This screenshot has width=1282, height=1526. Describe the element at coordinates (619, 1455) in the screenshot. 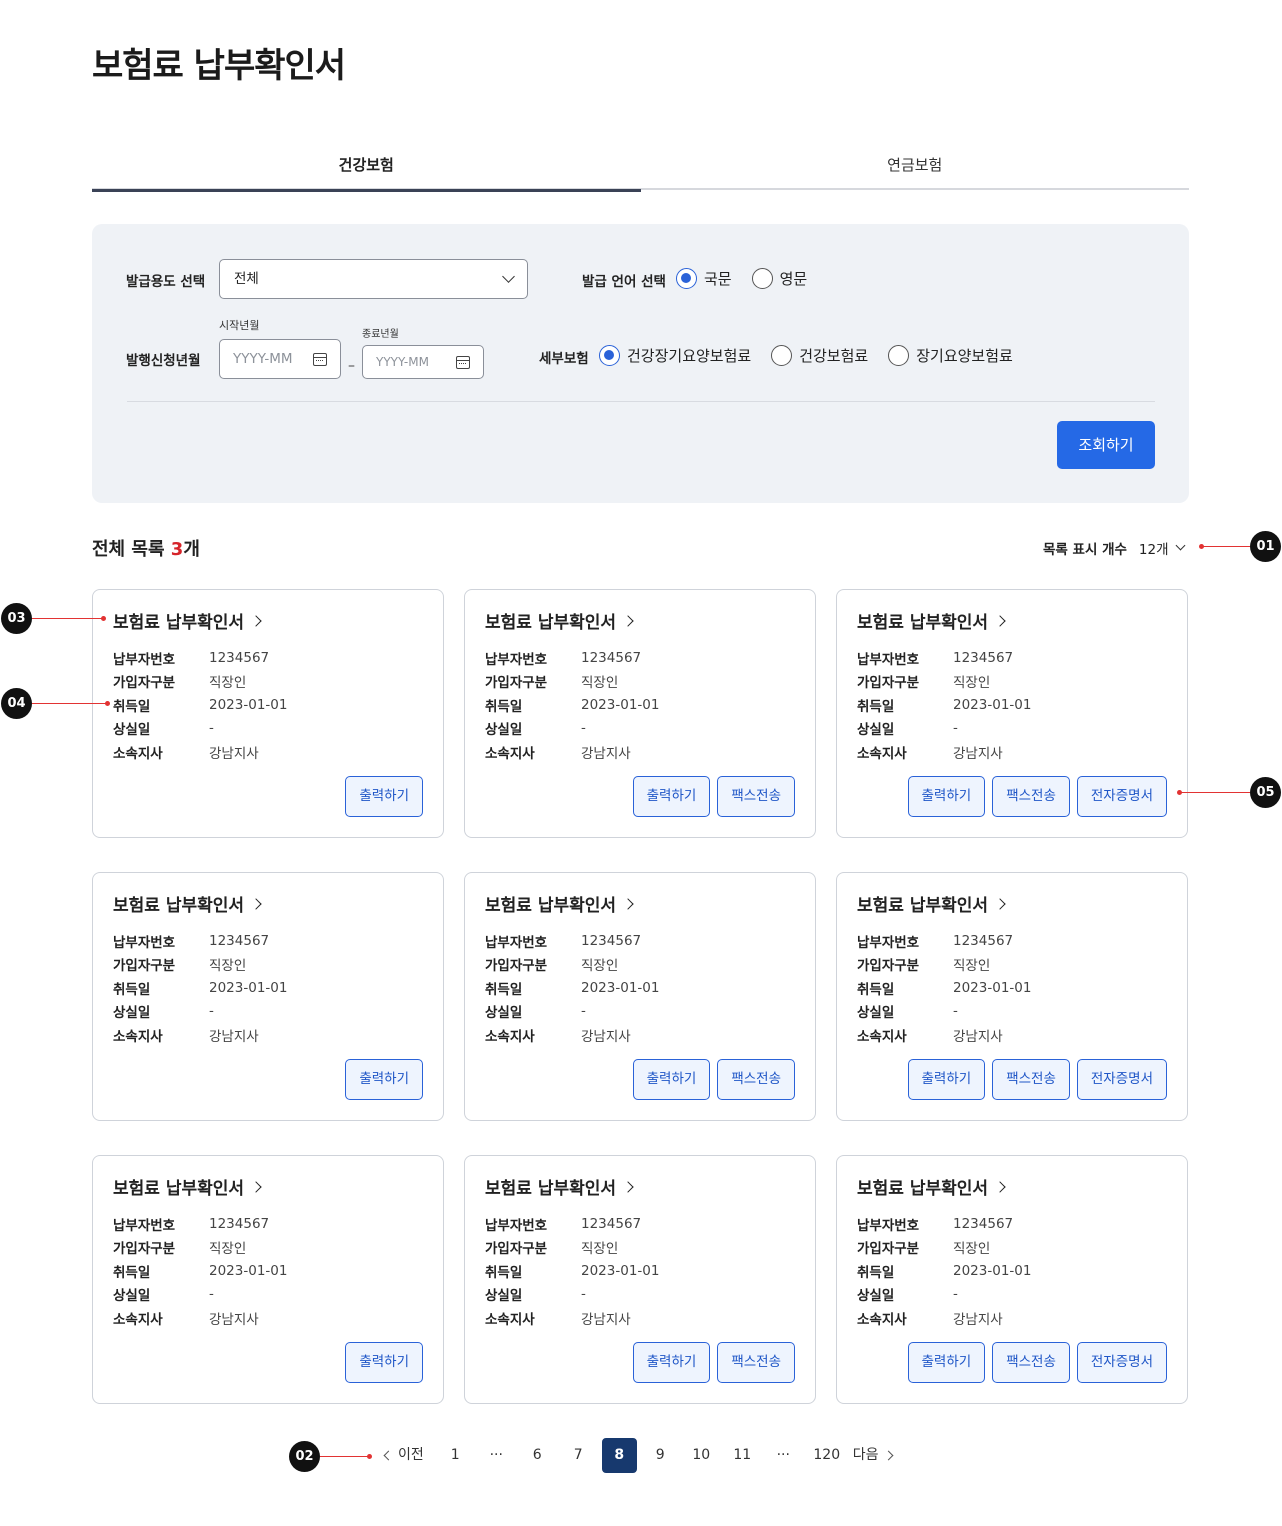

I see `page-8-current: 8` at that location.